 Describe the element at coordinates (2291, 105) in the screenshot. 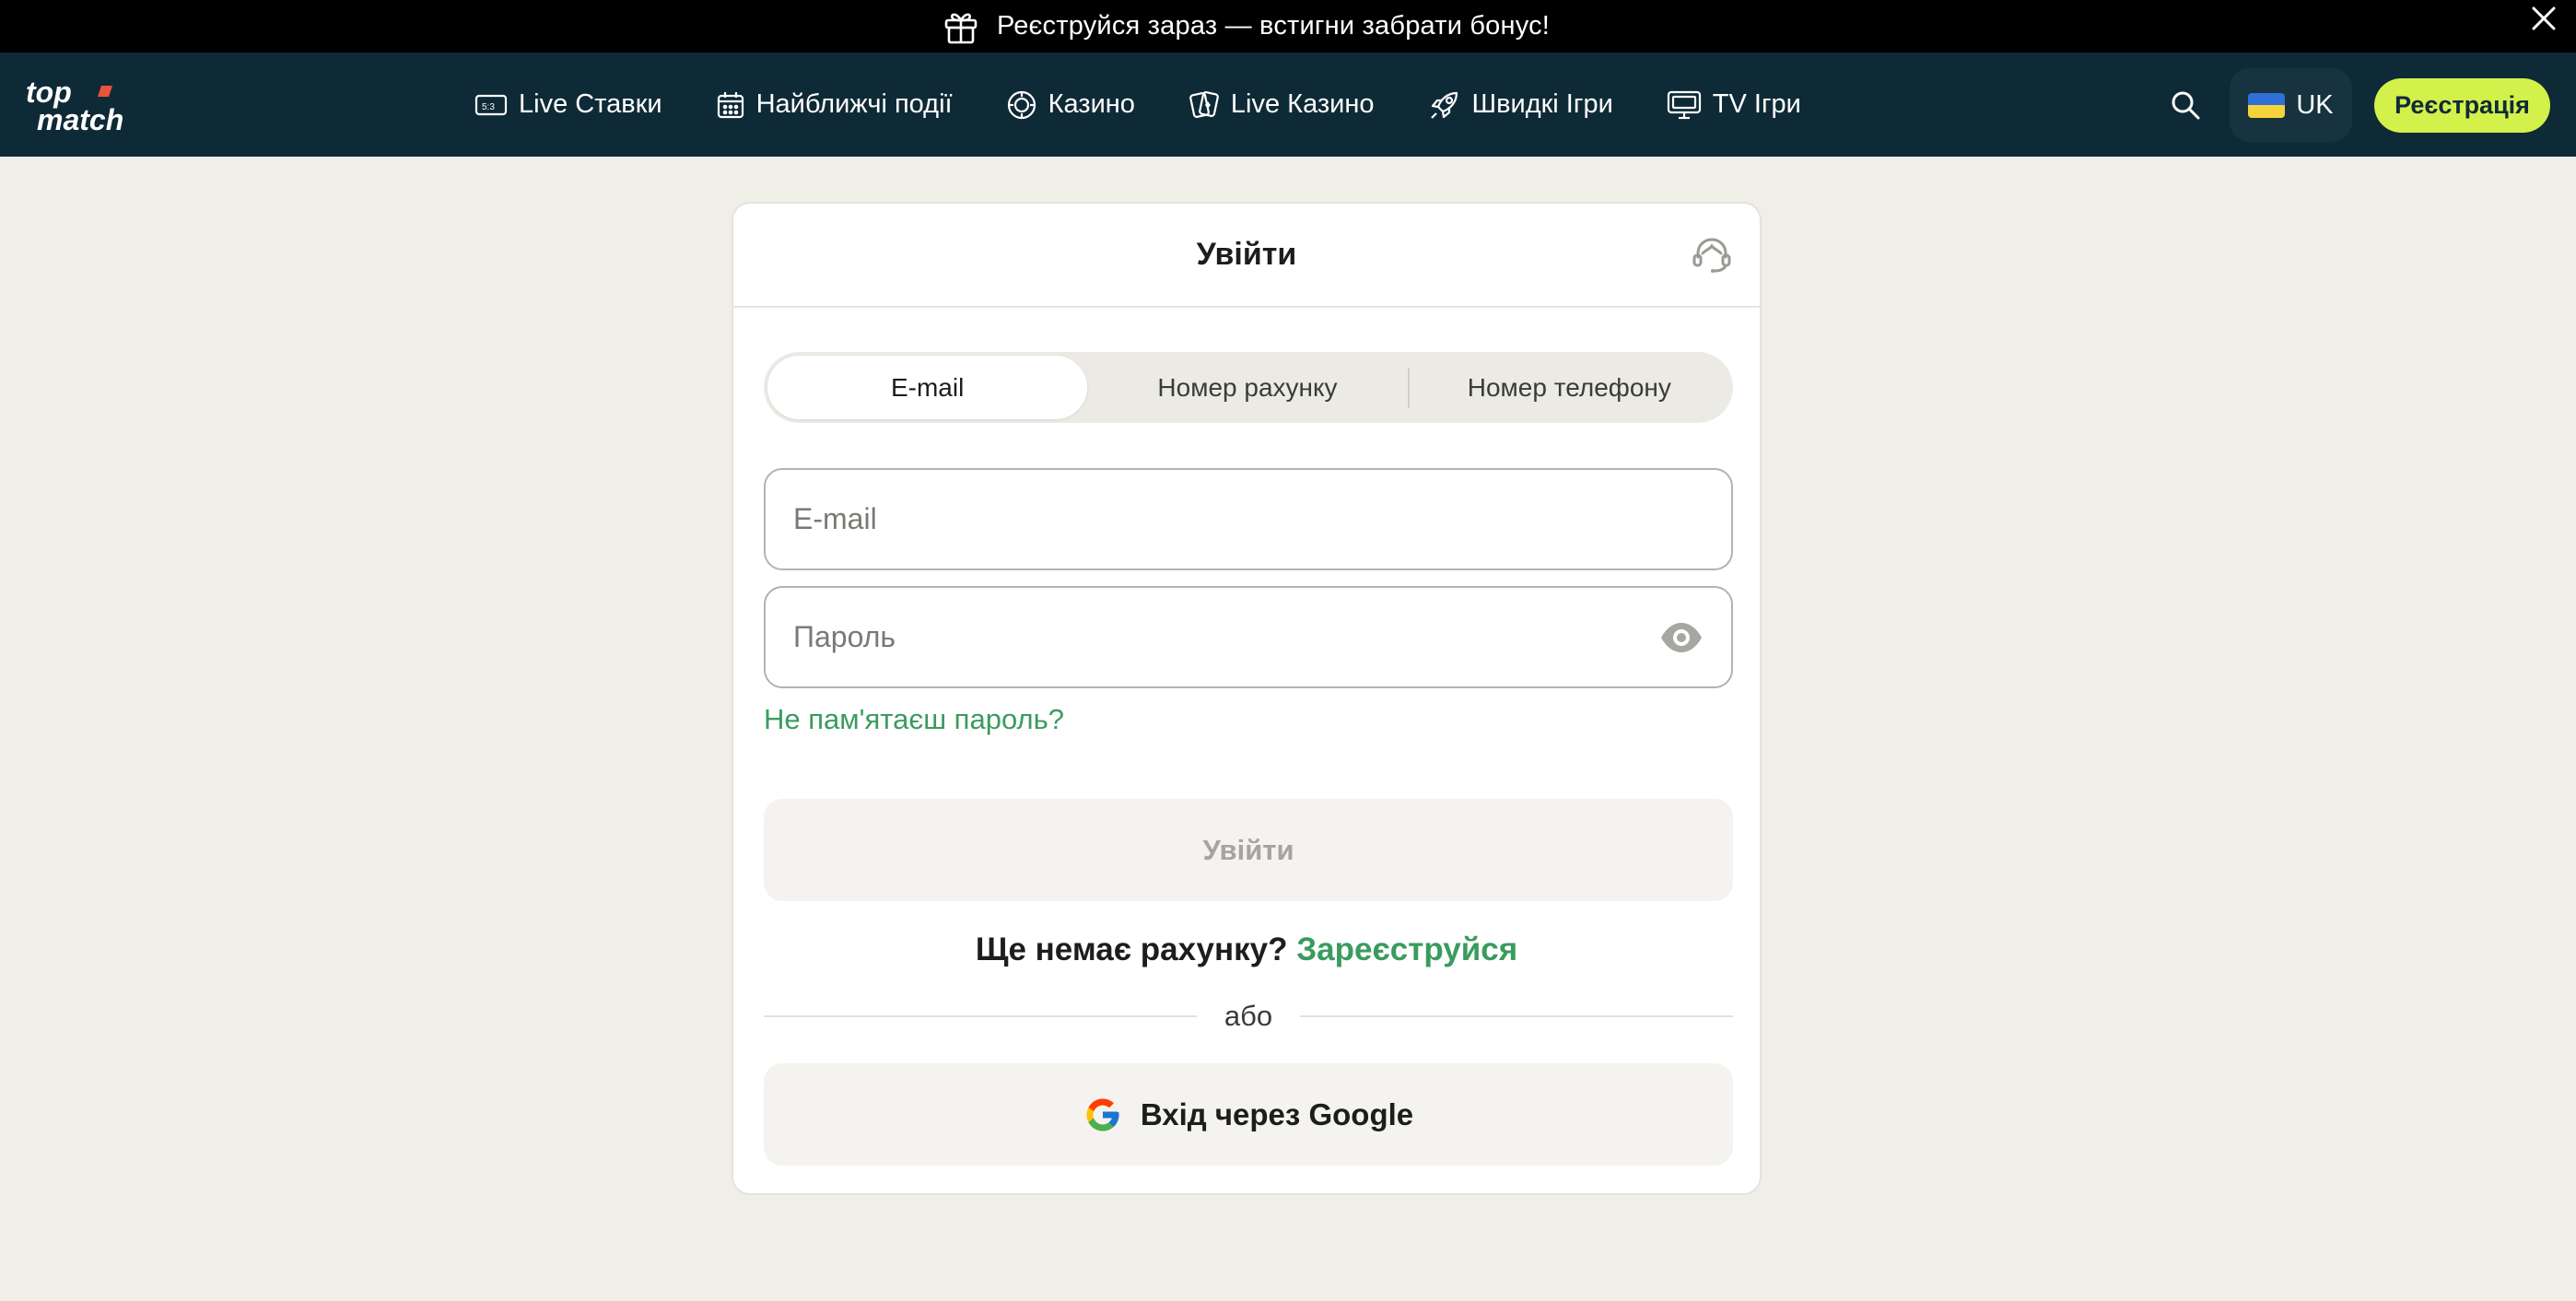

I see `language-selector: UK` at that location.